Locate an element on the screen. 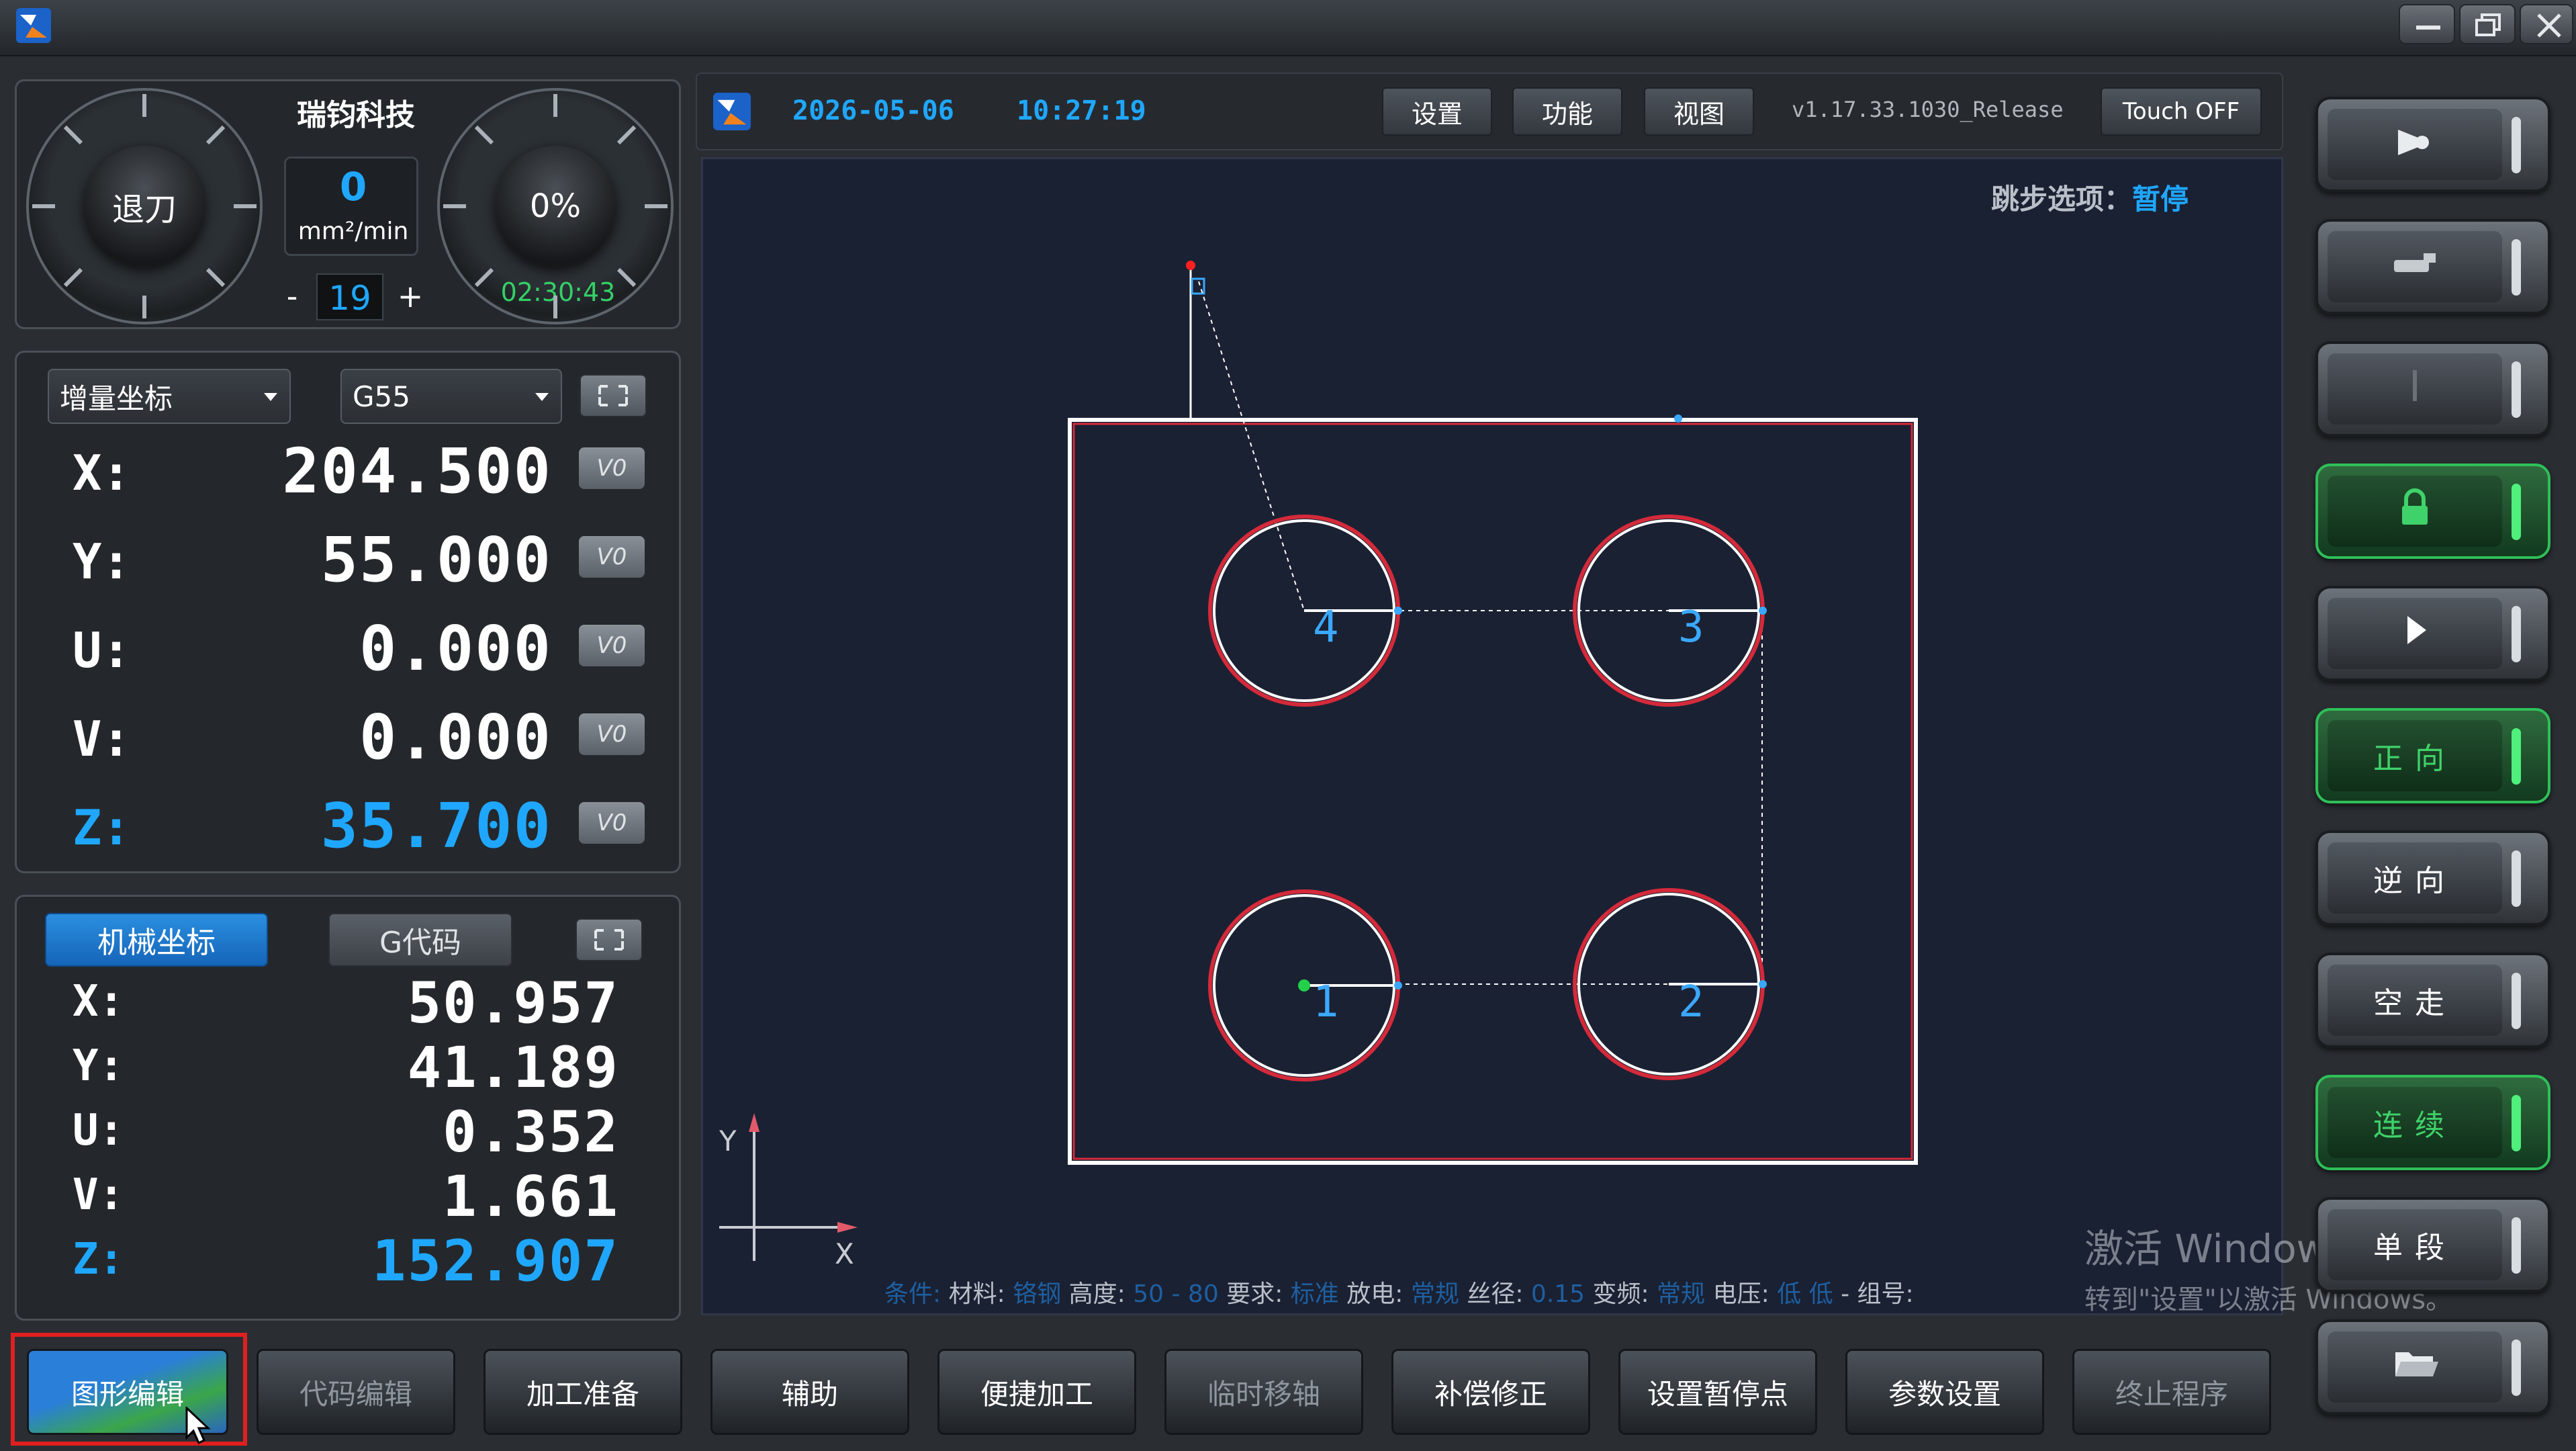  coord-value: 204.500 is located at coordinates (417, 471).